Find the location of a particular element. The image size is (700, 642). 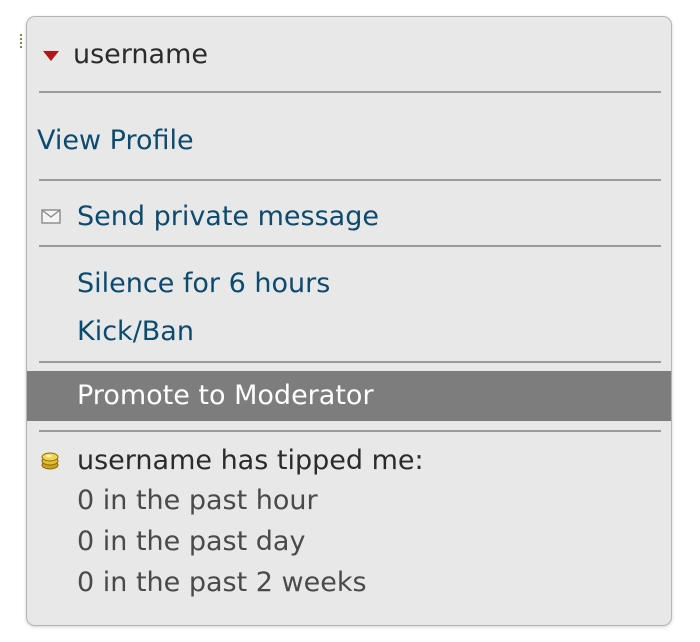

promote-to-moderator-item: Promote to Moderator is located at coordinates (349, 396).